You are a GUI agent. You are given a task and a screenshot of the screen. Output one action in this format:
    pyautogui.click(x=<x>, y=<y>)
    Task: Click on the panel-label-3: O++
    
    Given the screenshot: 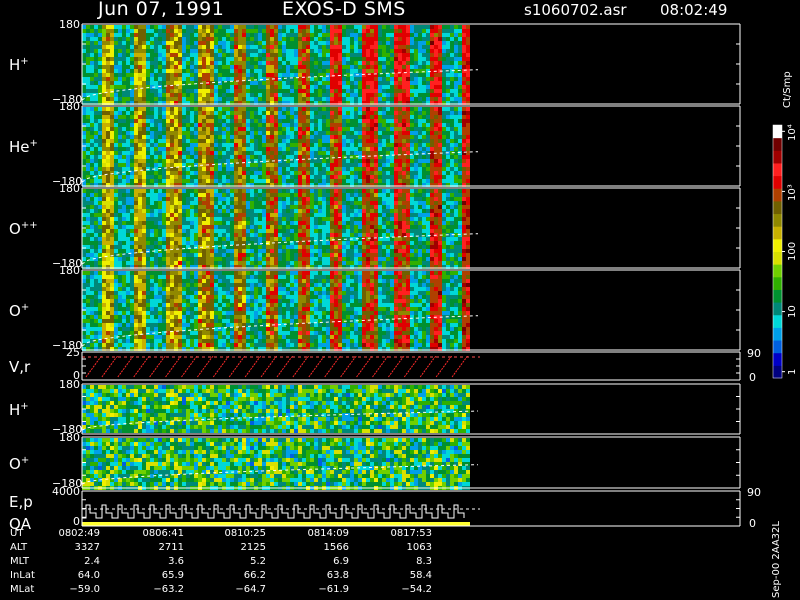 What is the action you would take?
    pyautogui.click(x=23, y=229)
    